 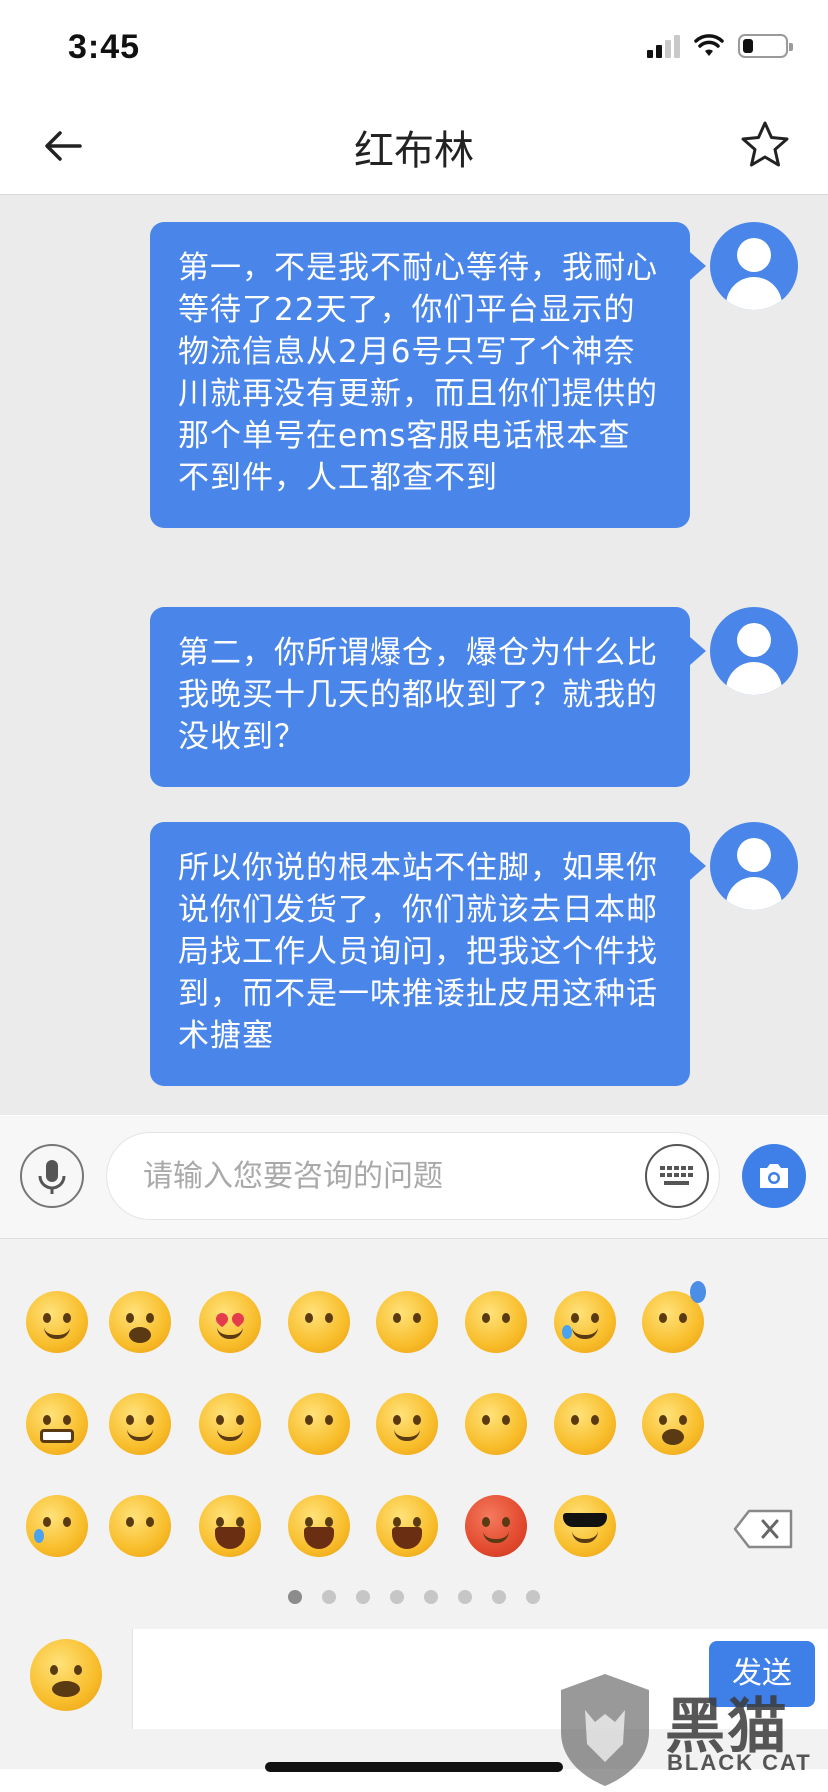 I want to click on keyboard-icon, so click(x=676, y=1175).